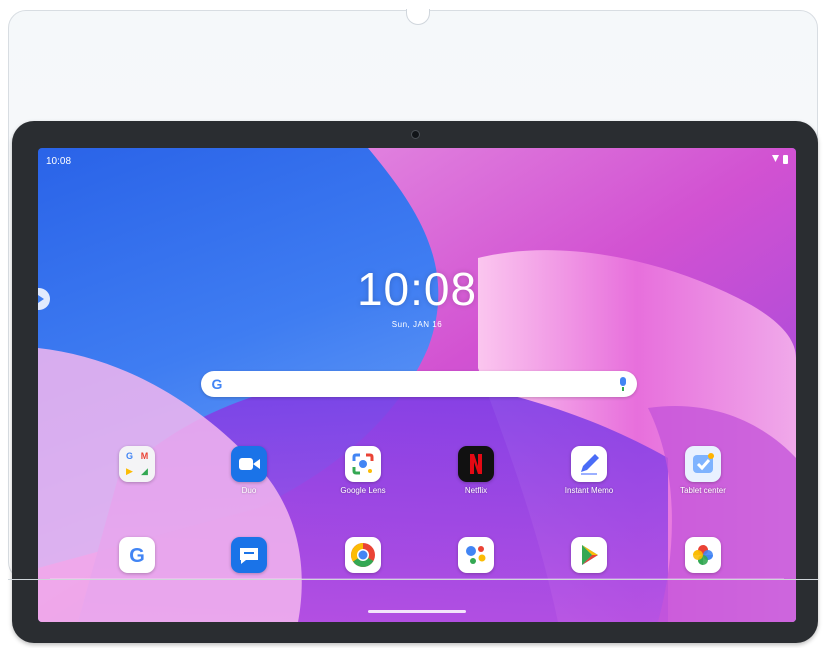 This screenshot has width=825, height=648. What do you see at coordinates (589, 464) in the screenshot?
I see `instant-memo-icon` at bounding box center [589, 464].